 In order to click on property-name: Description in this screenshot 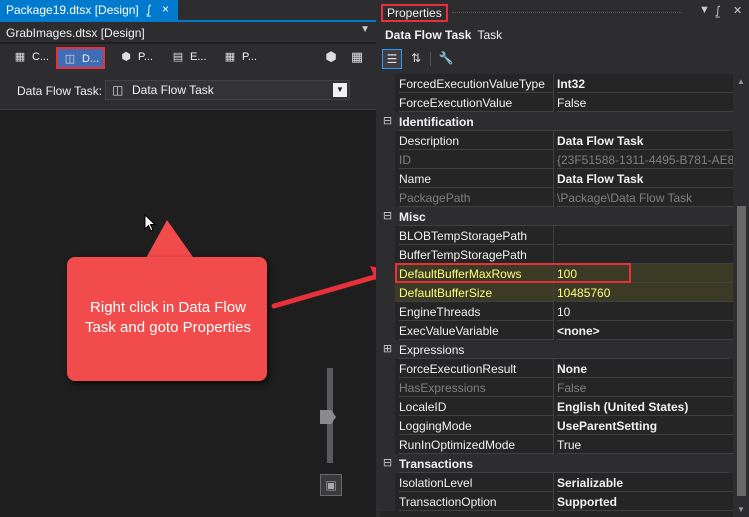, I will do `click(476, 140)`.